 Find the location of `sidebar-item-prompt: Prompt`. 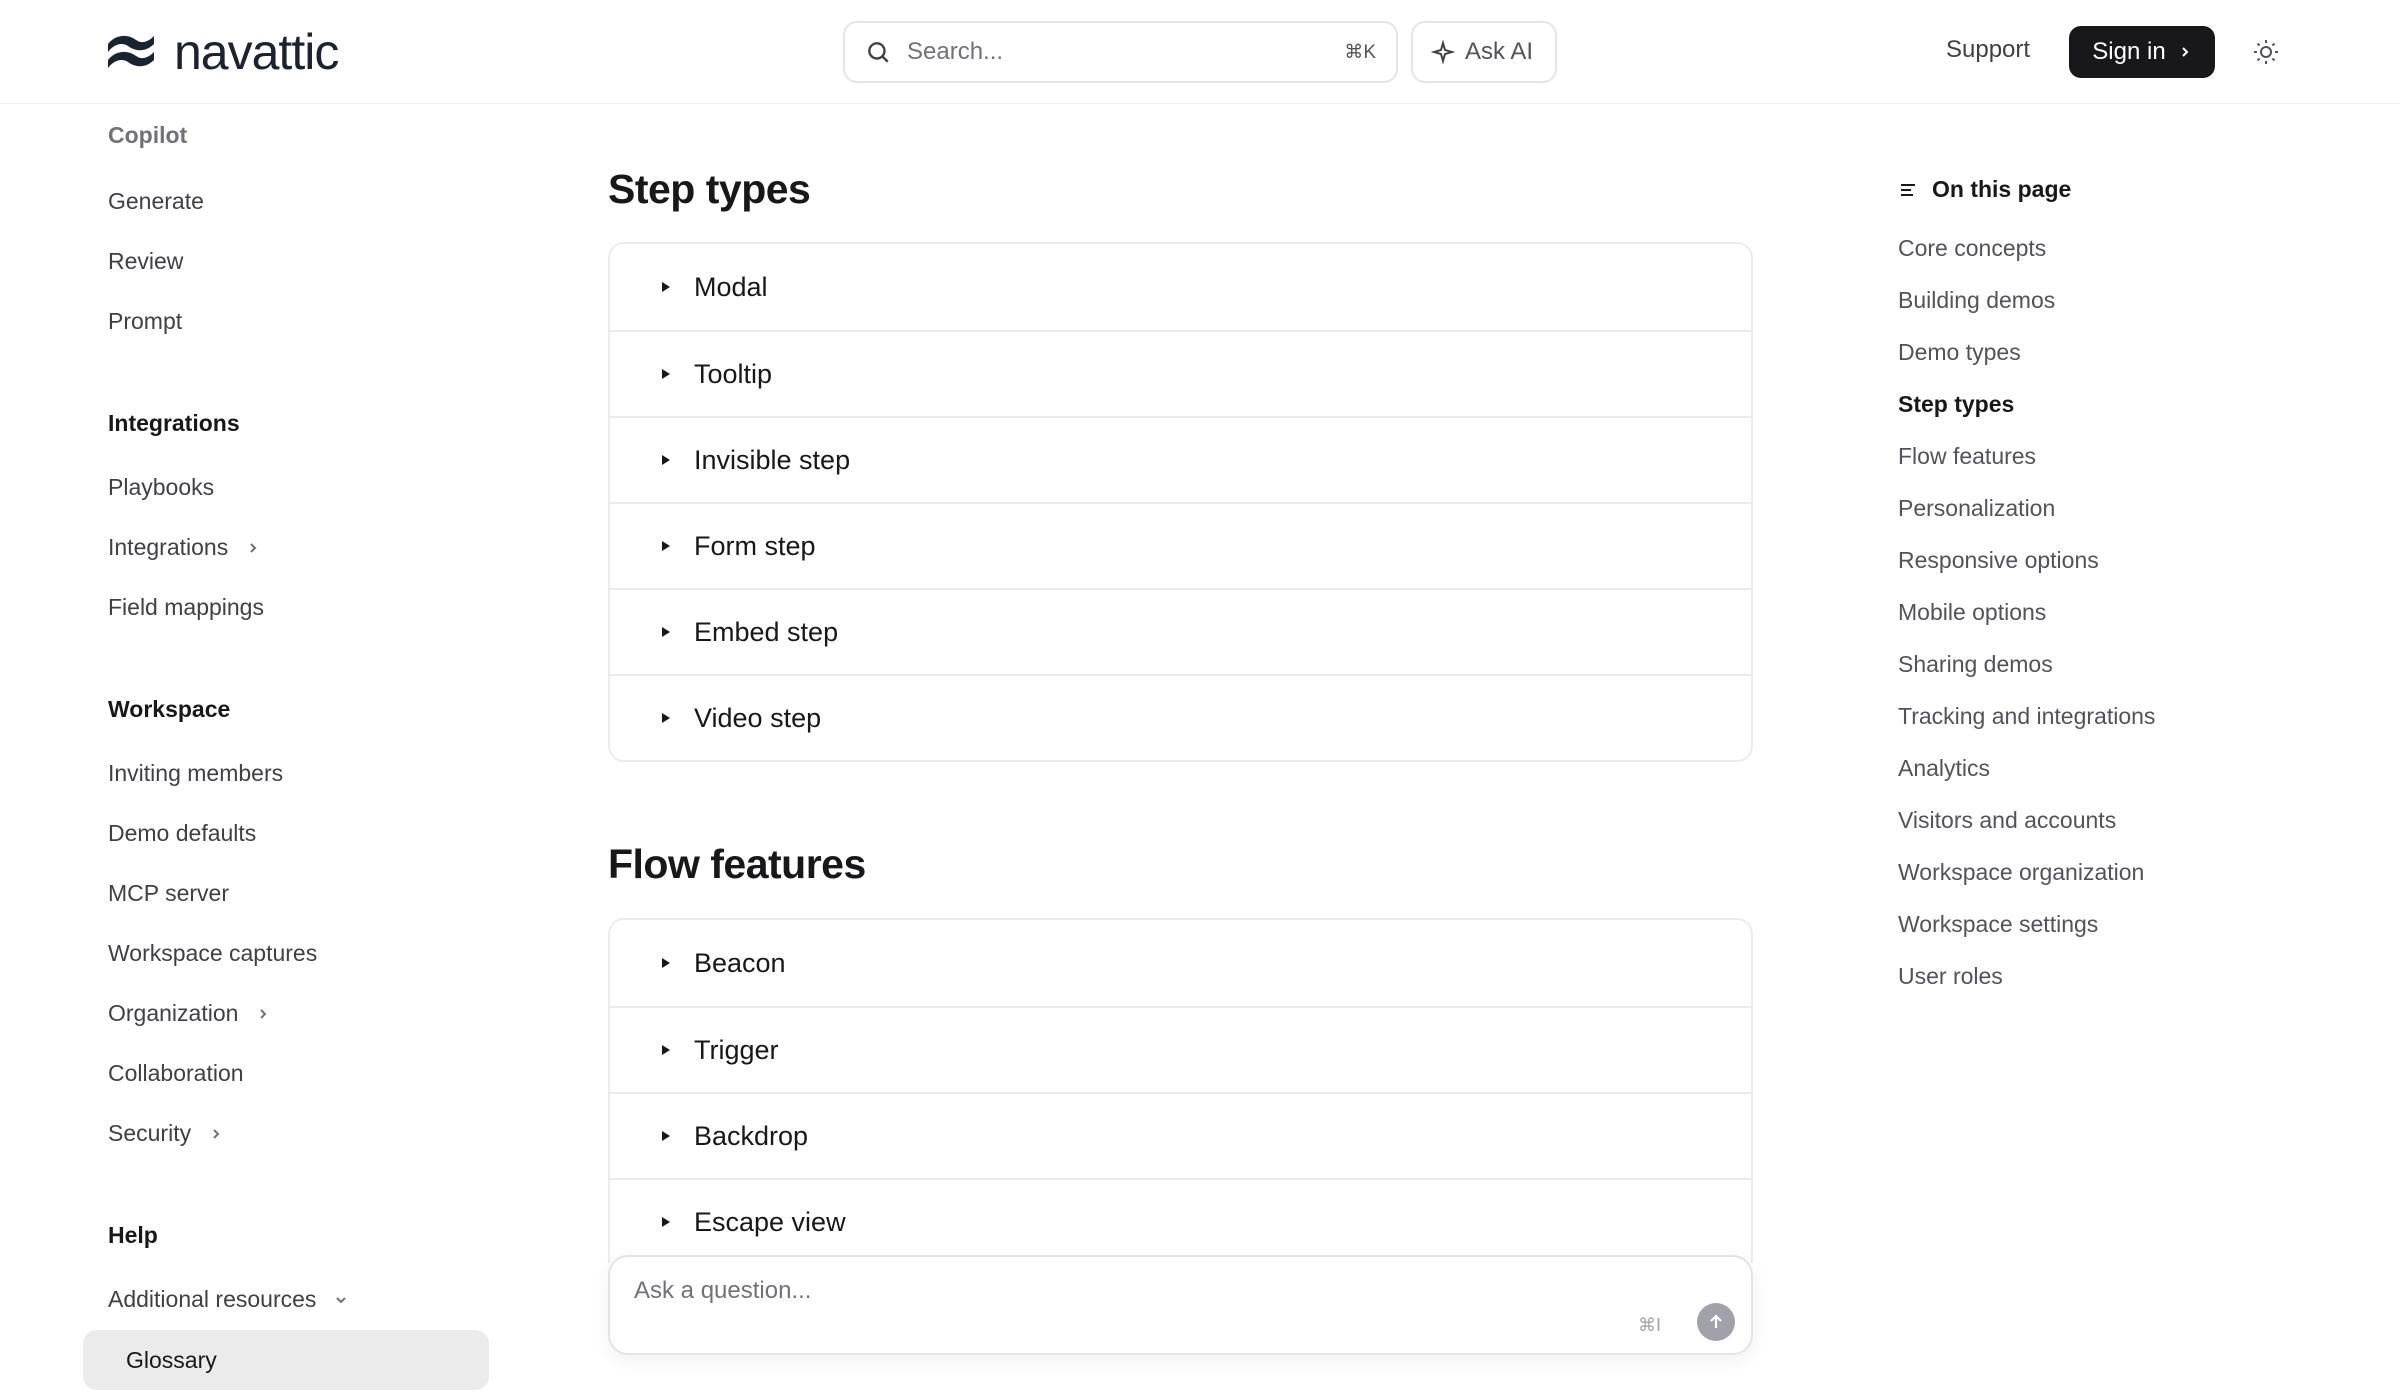

sidebar-item-prompt: Prompt is located at coordinates (145, 321).